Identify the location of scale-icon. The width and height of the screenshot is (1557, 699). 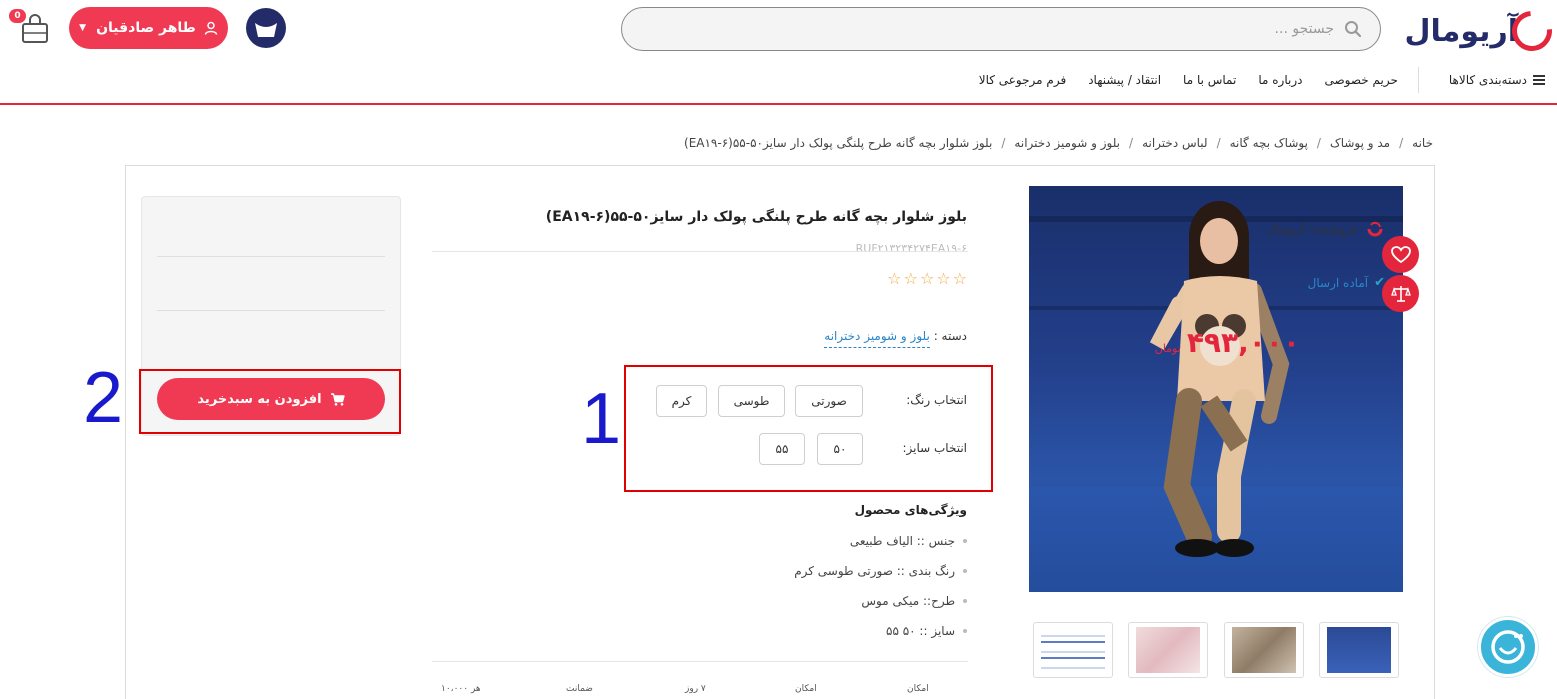
(1400, 293).